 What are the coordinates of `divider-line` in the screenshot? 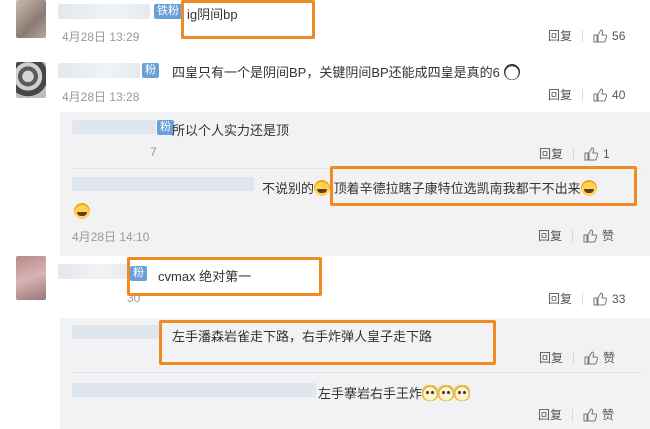 It's located at (357, 372).